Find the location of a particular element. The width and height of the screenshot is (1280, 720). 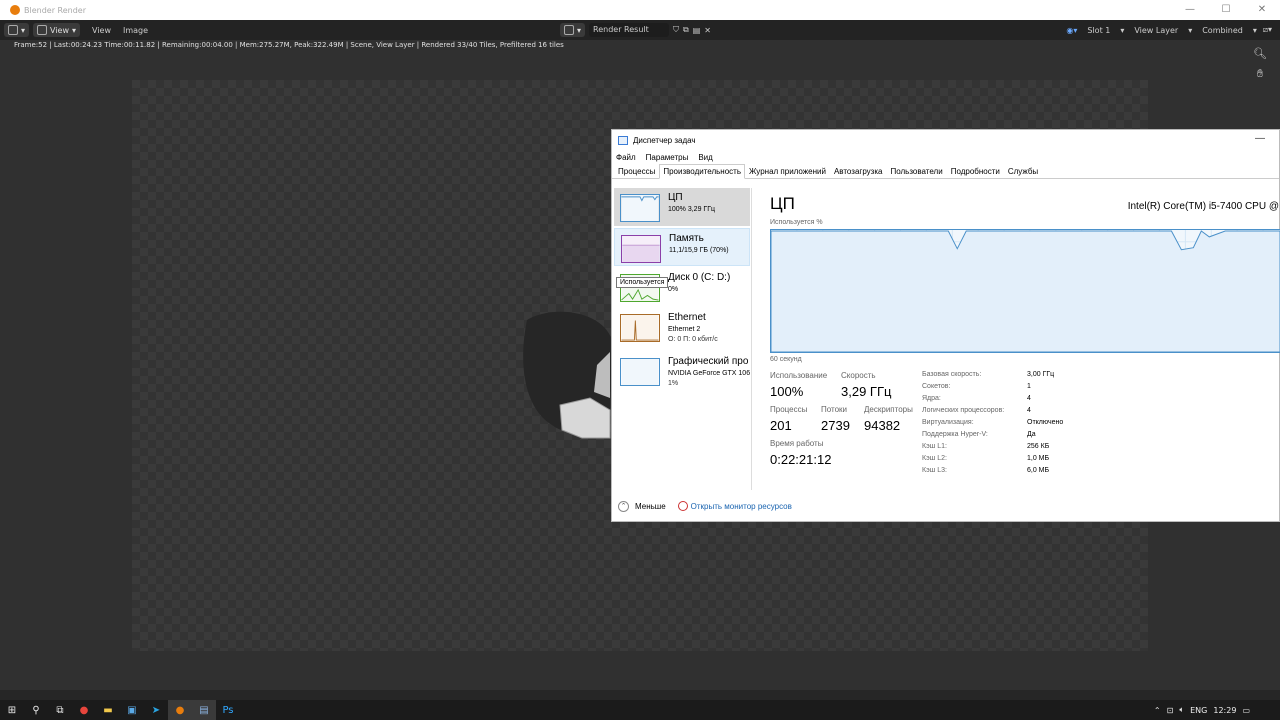

base-speed-value: 3,00 ГГц is located at coordinates (1041, 374).